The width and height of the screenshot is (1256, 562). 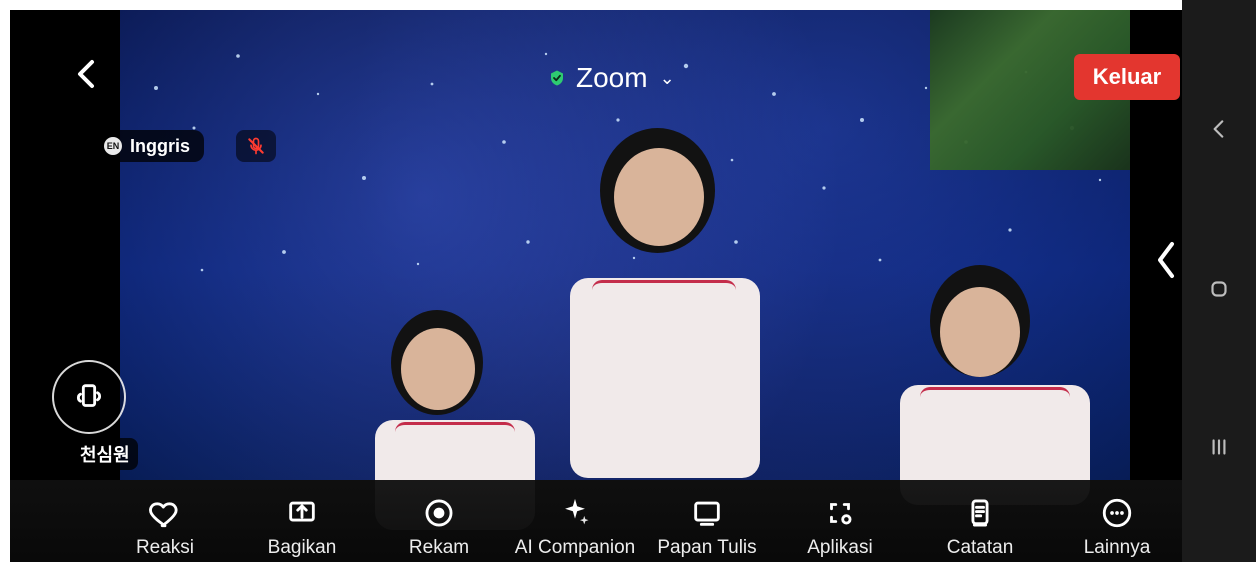 I want to click on toolbar-item-label: Papan Tulis, so click(x=707, y=547).